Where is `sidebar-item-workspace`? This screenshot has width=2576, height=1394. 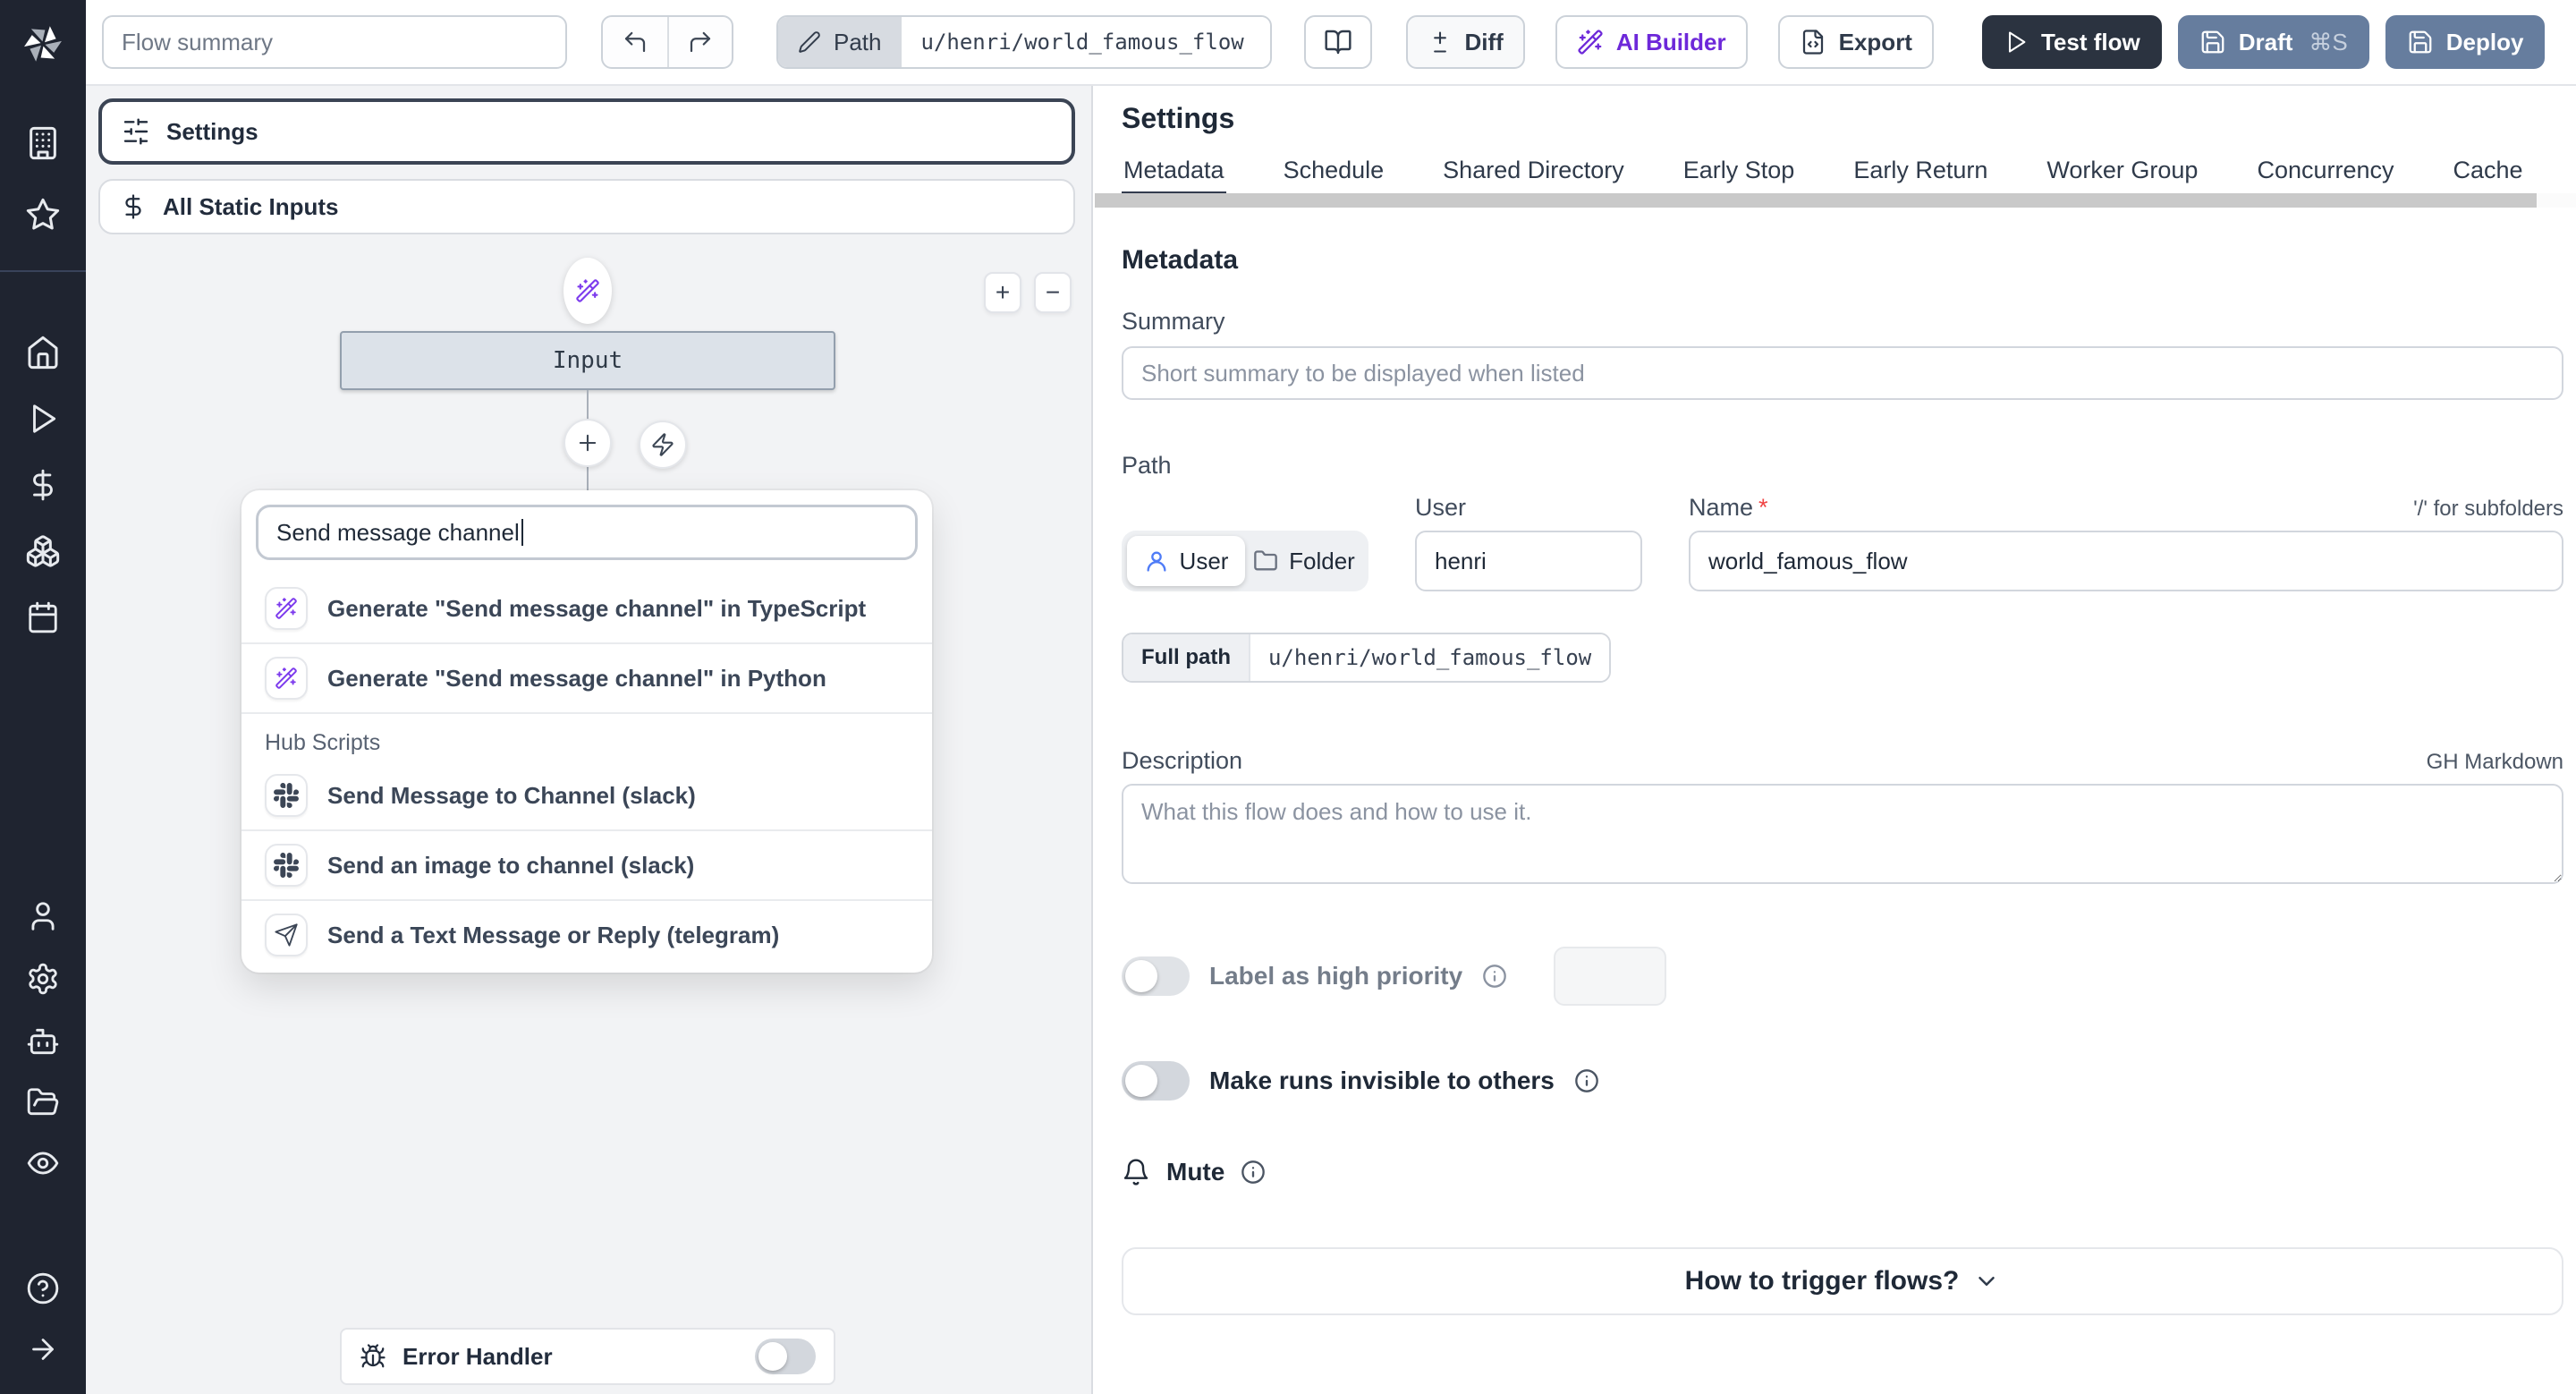
sidebar-item-workspace is located at coordinates (43, 143).